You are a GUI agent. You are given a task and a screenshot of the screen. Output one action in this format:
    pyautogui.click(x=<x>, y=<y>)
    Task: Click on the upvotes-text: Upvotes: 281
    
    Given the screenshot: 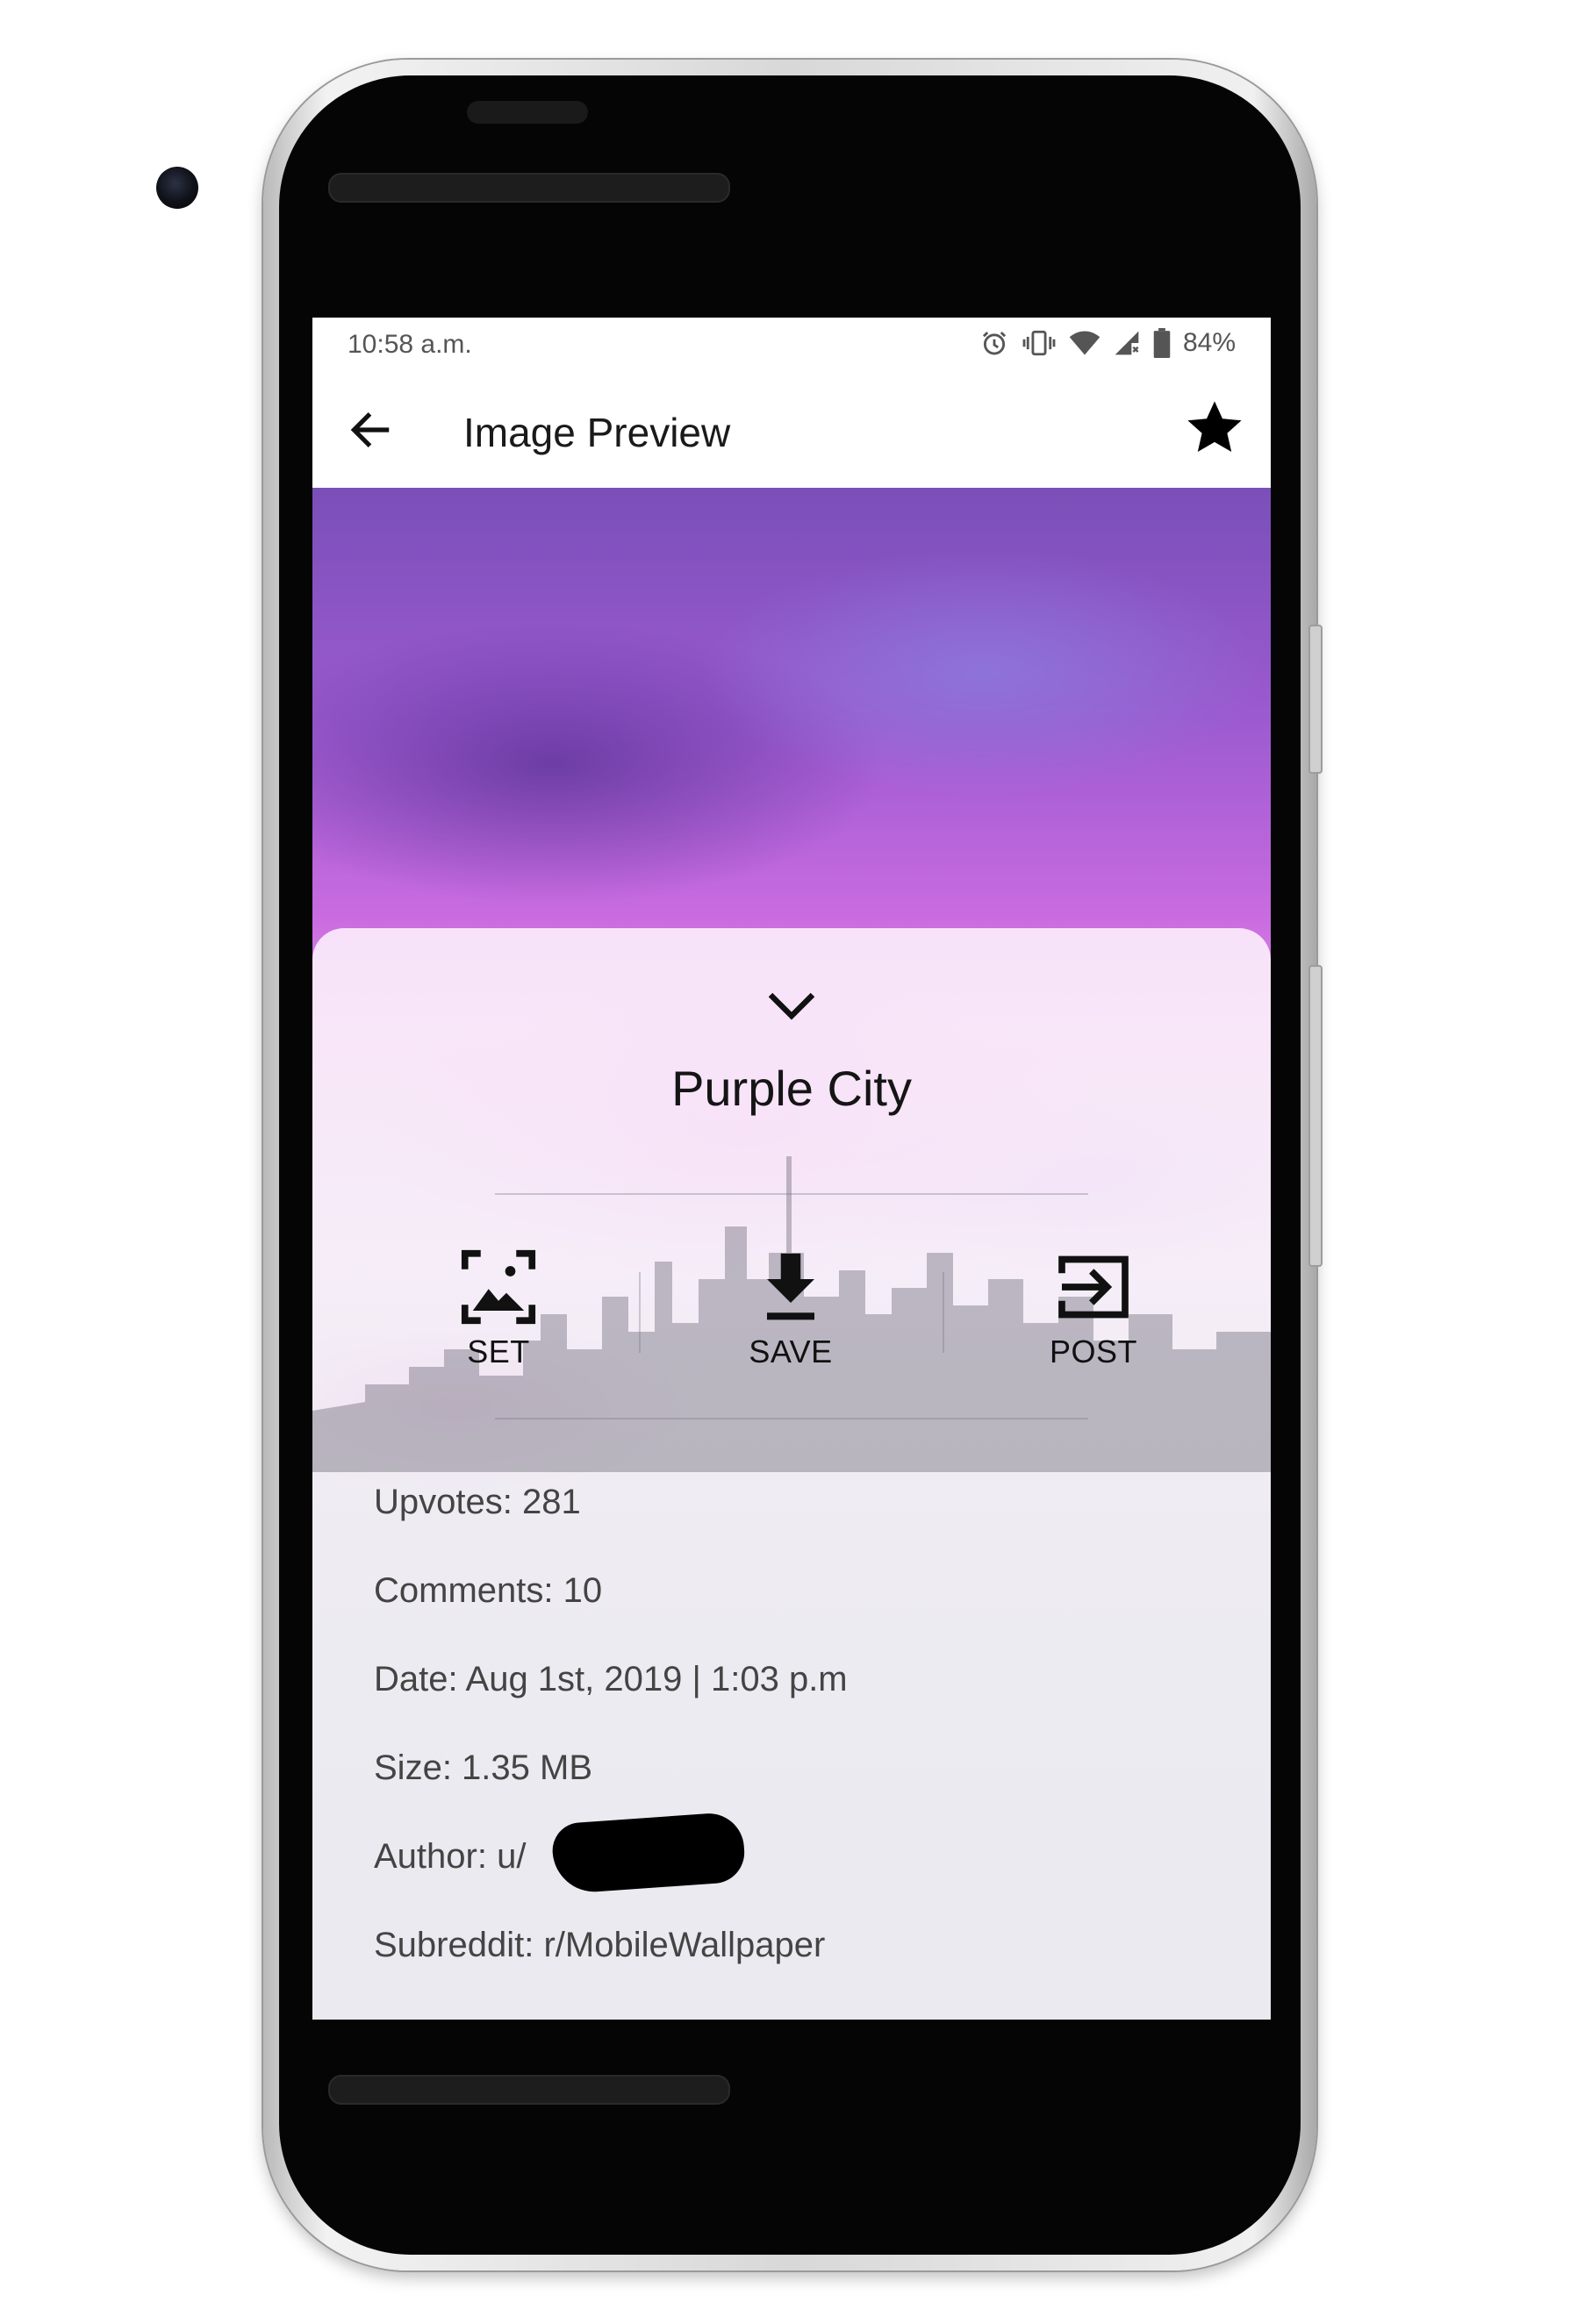 What is the action you would take?
    pyautogui.click(x=478, y=1502)
    